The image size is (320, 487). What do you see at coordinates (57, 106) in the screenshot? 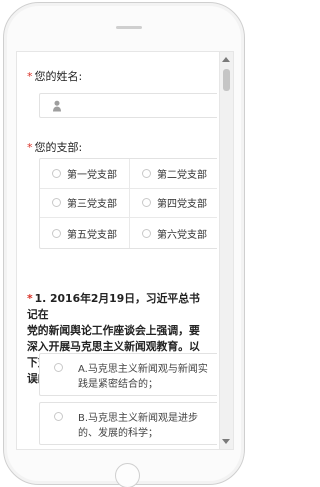
I see `user-icon` at bounding box center [57, 106].